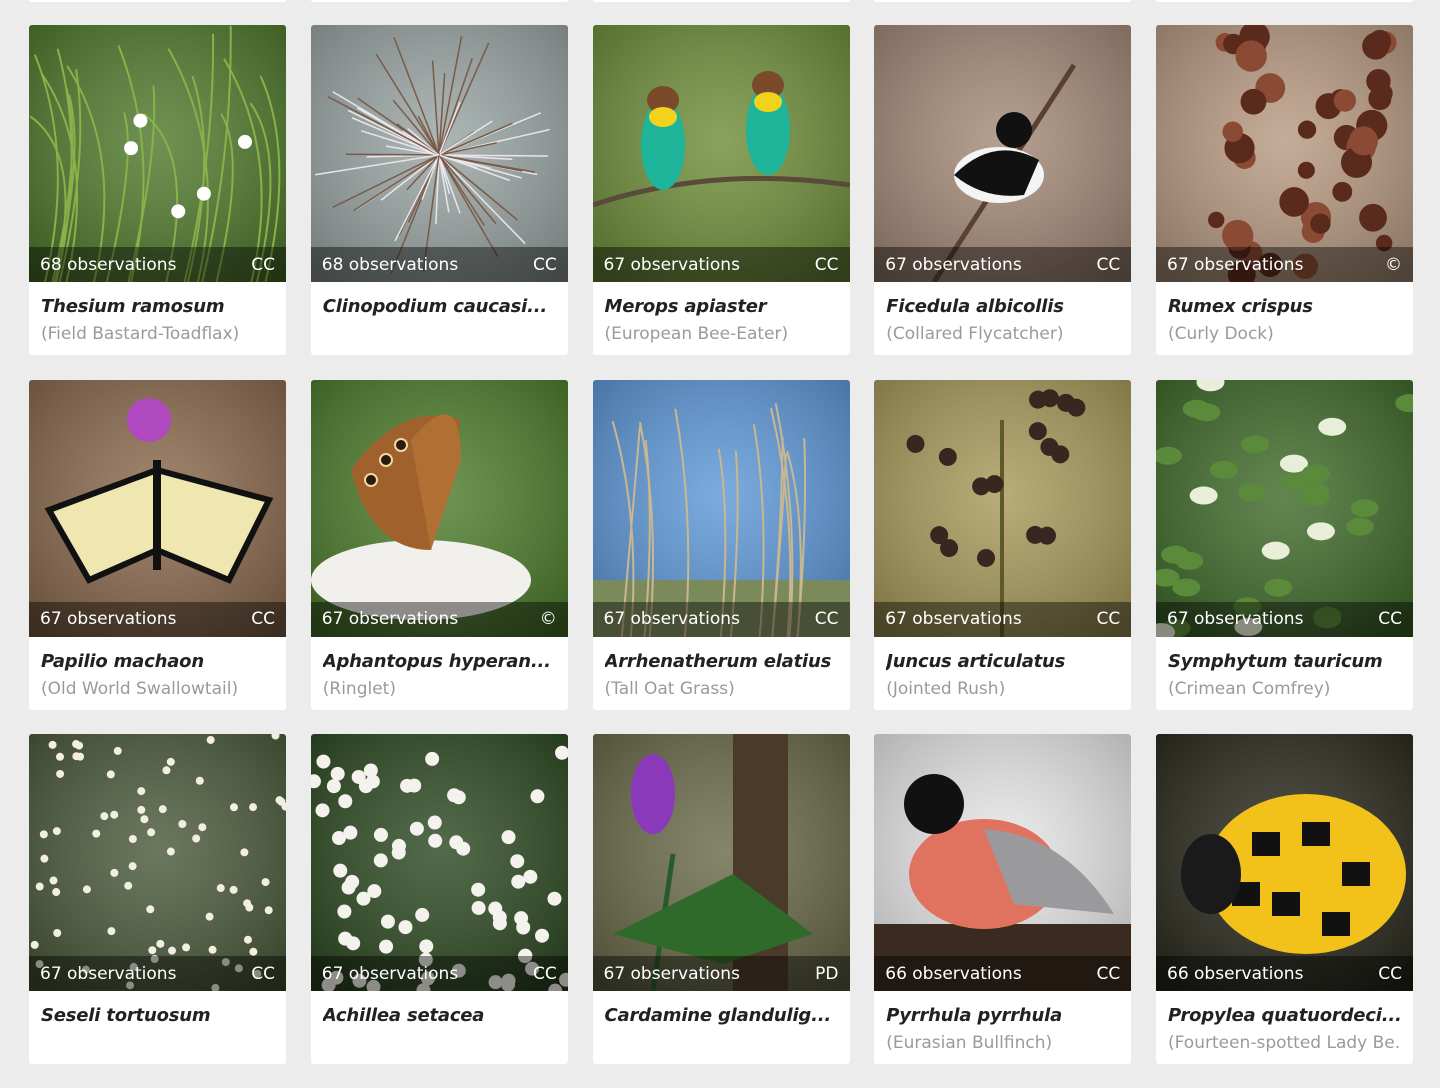 The image size is (1440, 1088). What do you see at coordinates (157, 662) in the screenshot?
I see `scientific-name: Papilio machaon` at bounding box center [157, 662].